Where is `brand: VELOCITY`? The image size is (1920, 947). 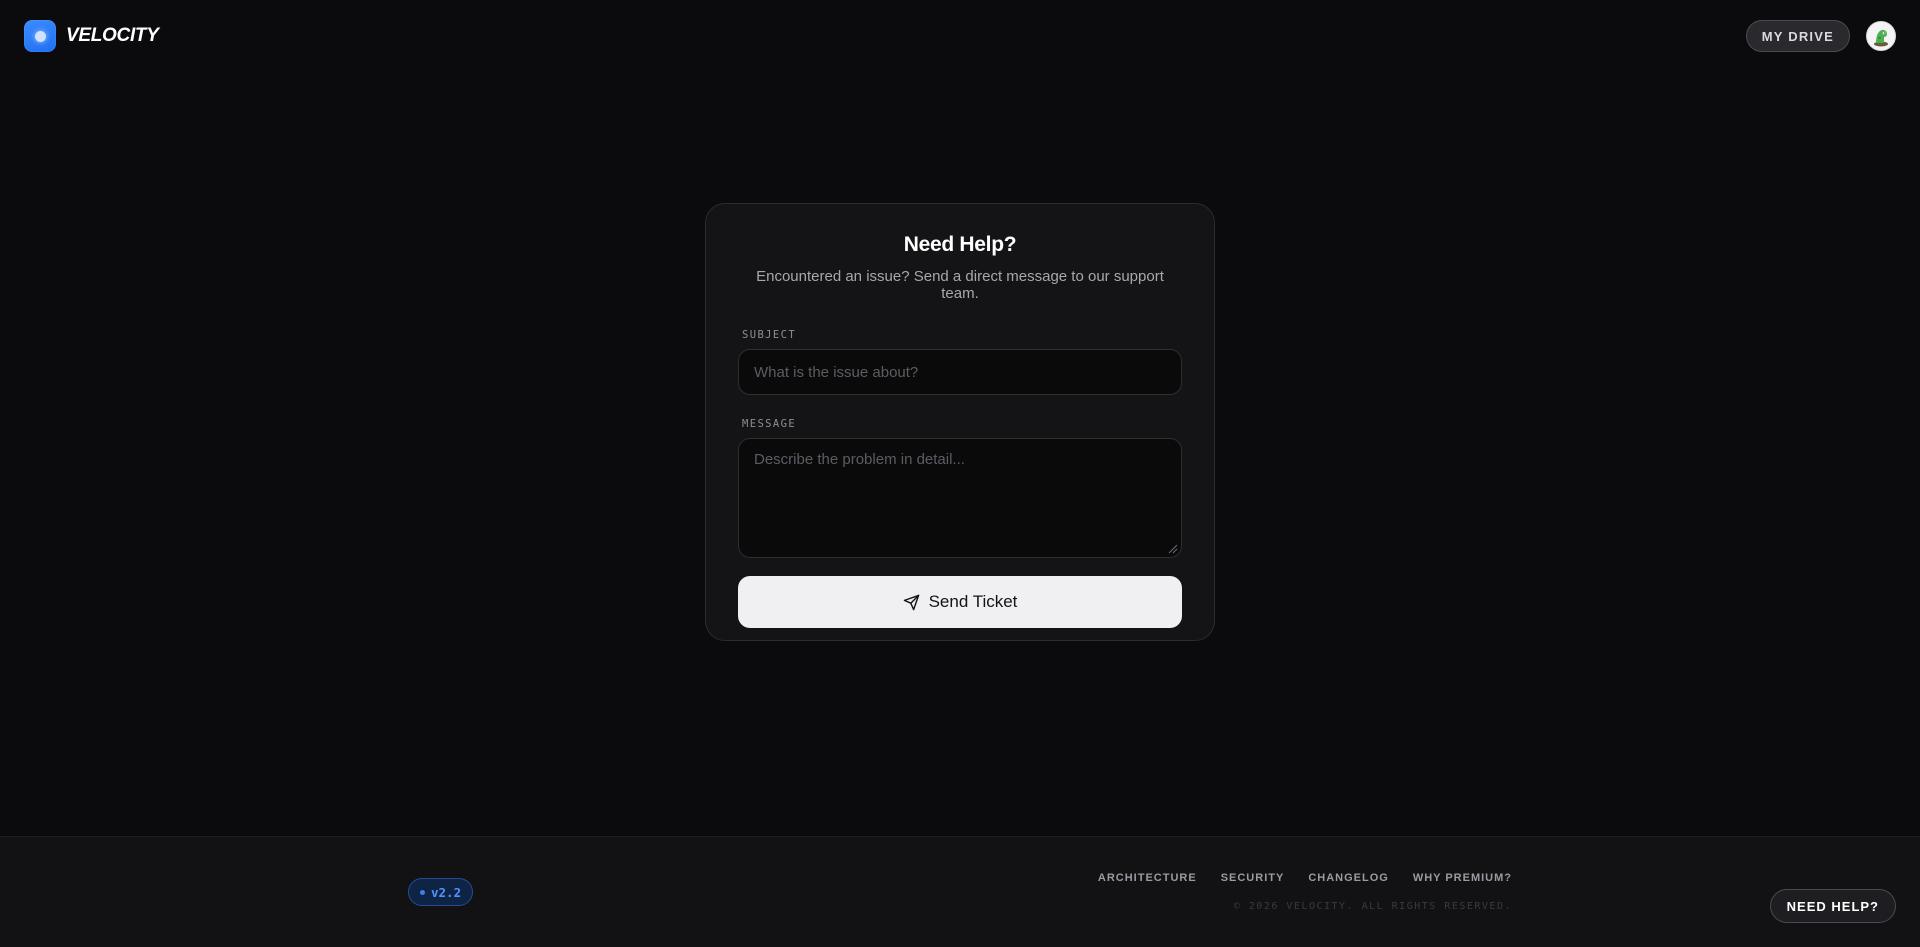 brand: VELOCITY is located at coordinates (91, 36).